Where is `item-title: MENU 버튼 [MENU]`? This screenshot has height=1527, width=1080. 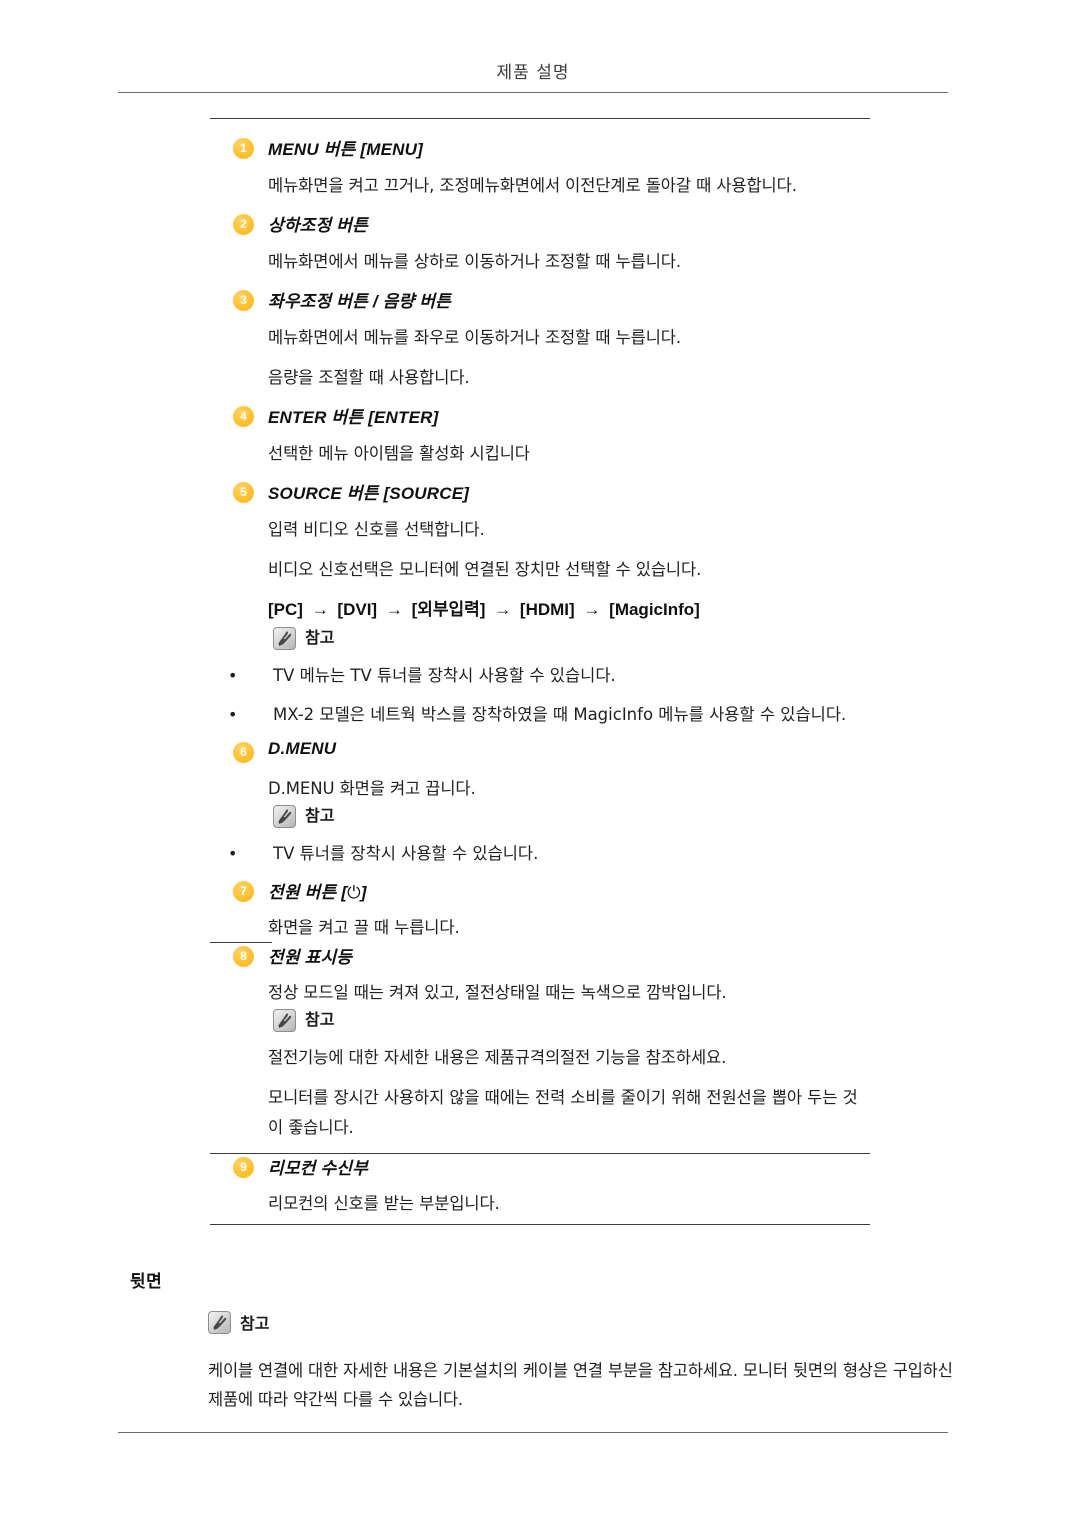
item-title: MENU 버튼 [MENU] is located at coordinates (345, 149).